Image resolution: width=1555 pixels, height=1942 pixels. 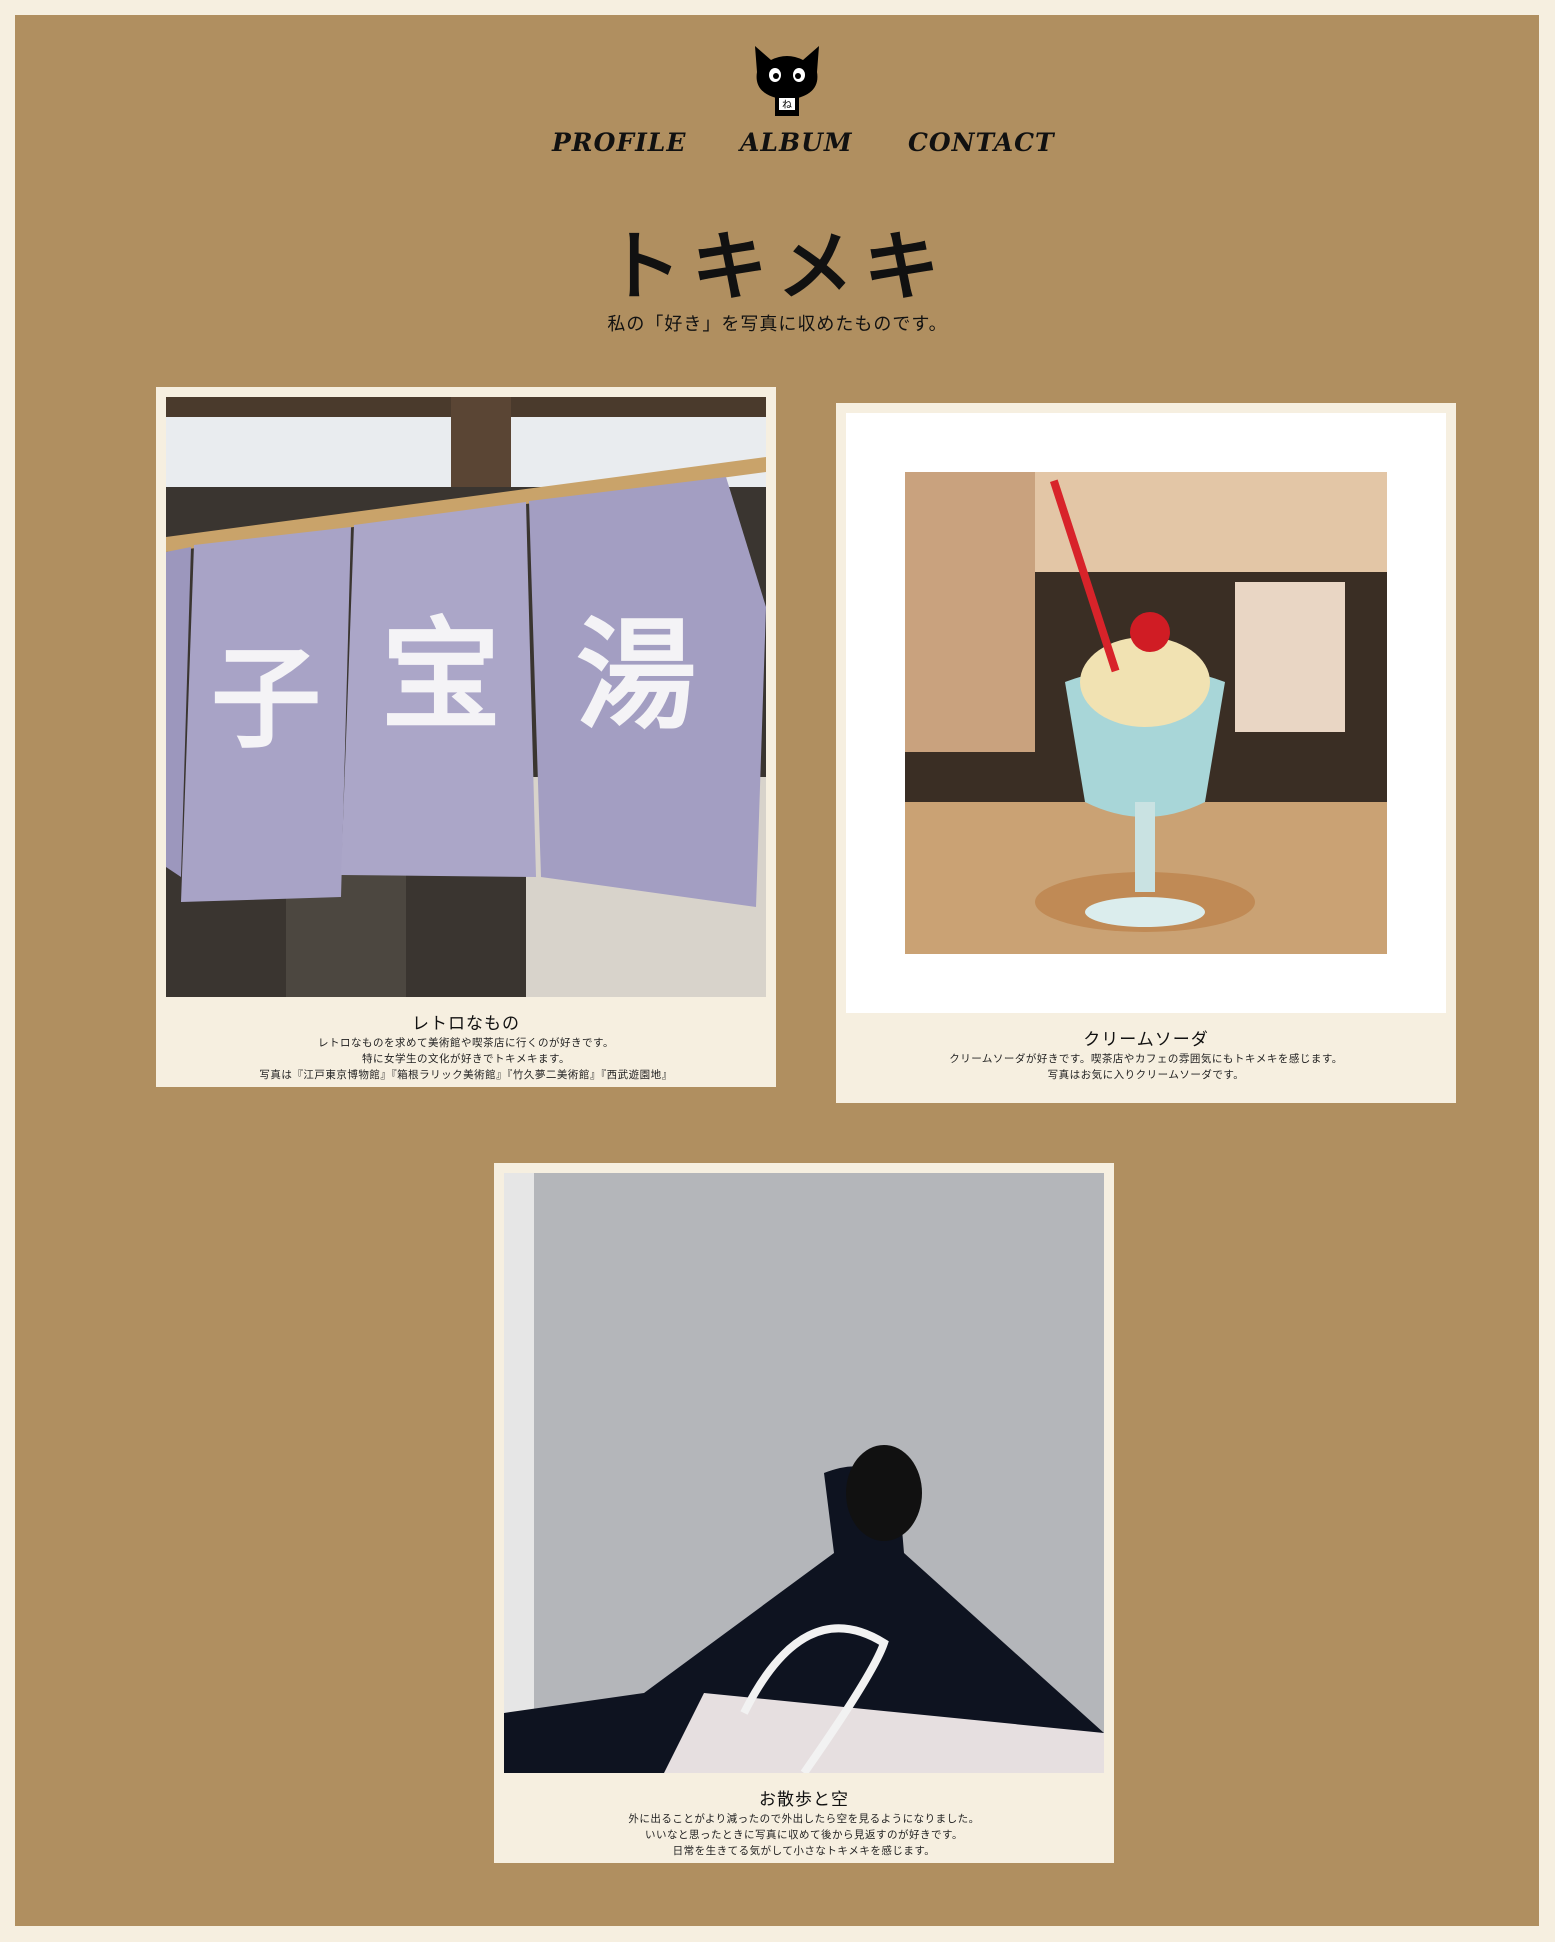 What do you see at coordinates (804, 1851) in the screenshot?
I see `card-caption-line: 日常を生きてる気がして小さなトキメキを感じます。` at bounding box center [804, 1851].